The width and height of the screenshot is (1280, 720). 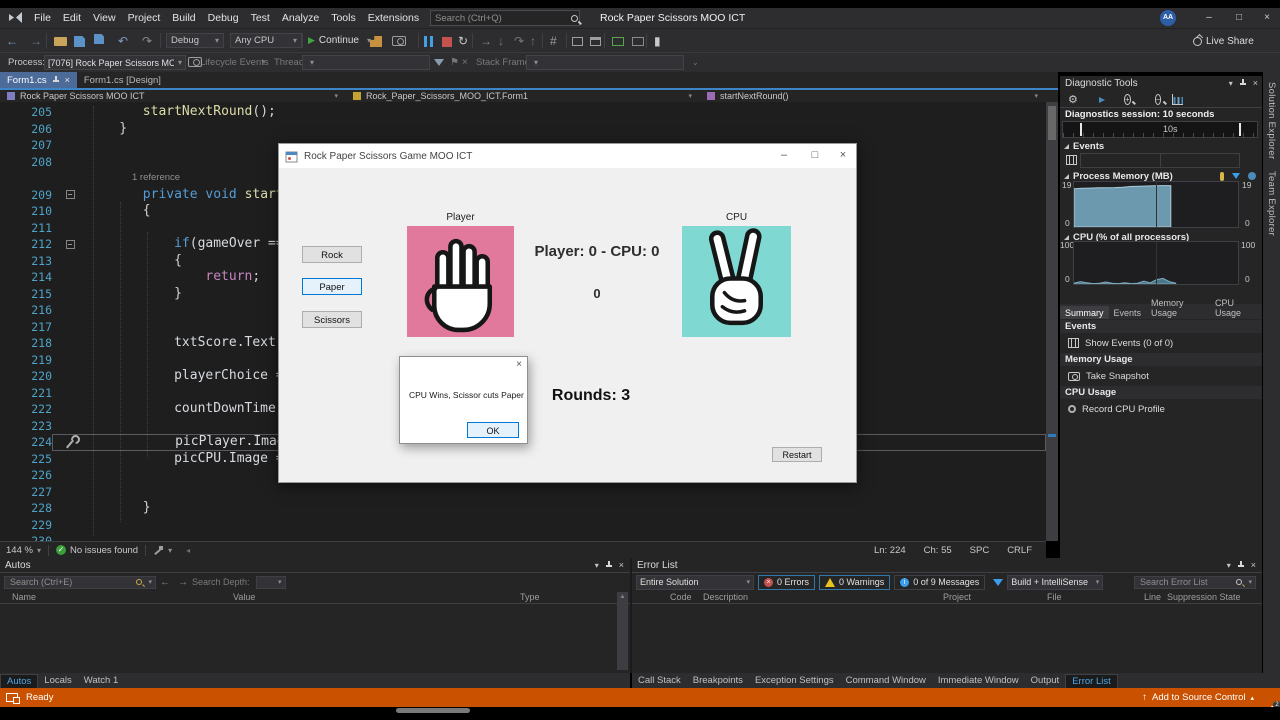 I want to click on scrollbar-thumb, so click(x=1052, y=123).